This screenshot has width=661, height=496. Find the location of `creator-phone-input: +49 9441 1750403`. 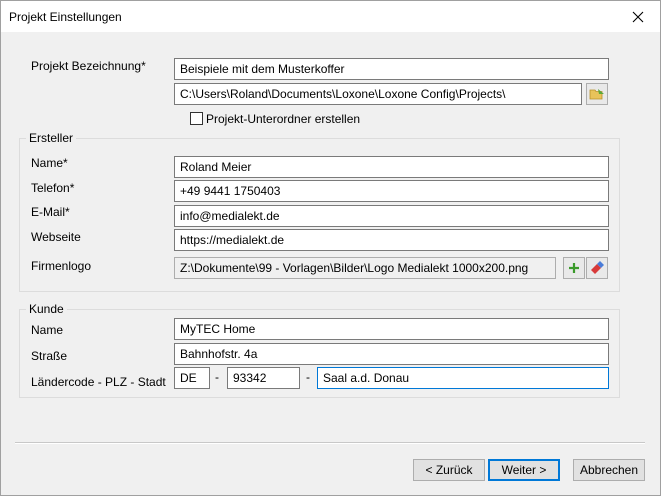

creator-phone-input: +49 9441 1750403 is located at coordinates (391, 191).